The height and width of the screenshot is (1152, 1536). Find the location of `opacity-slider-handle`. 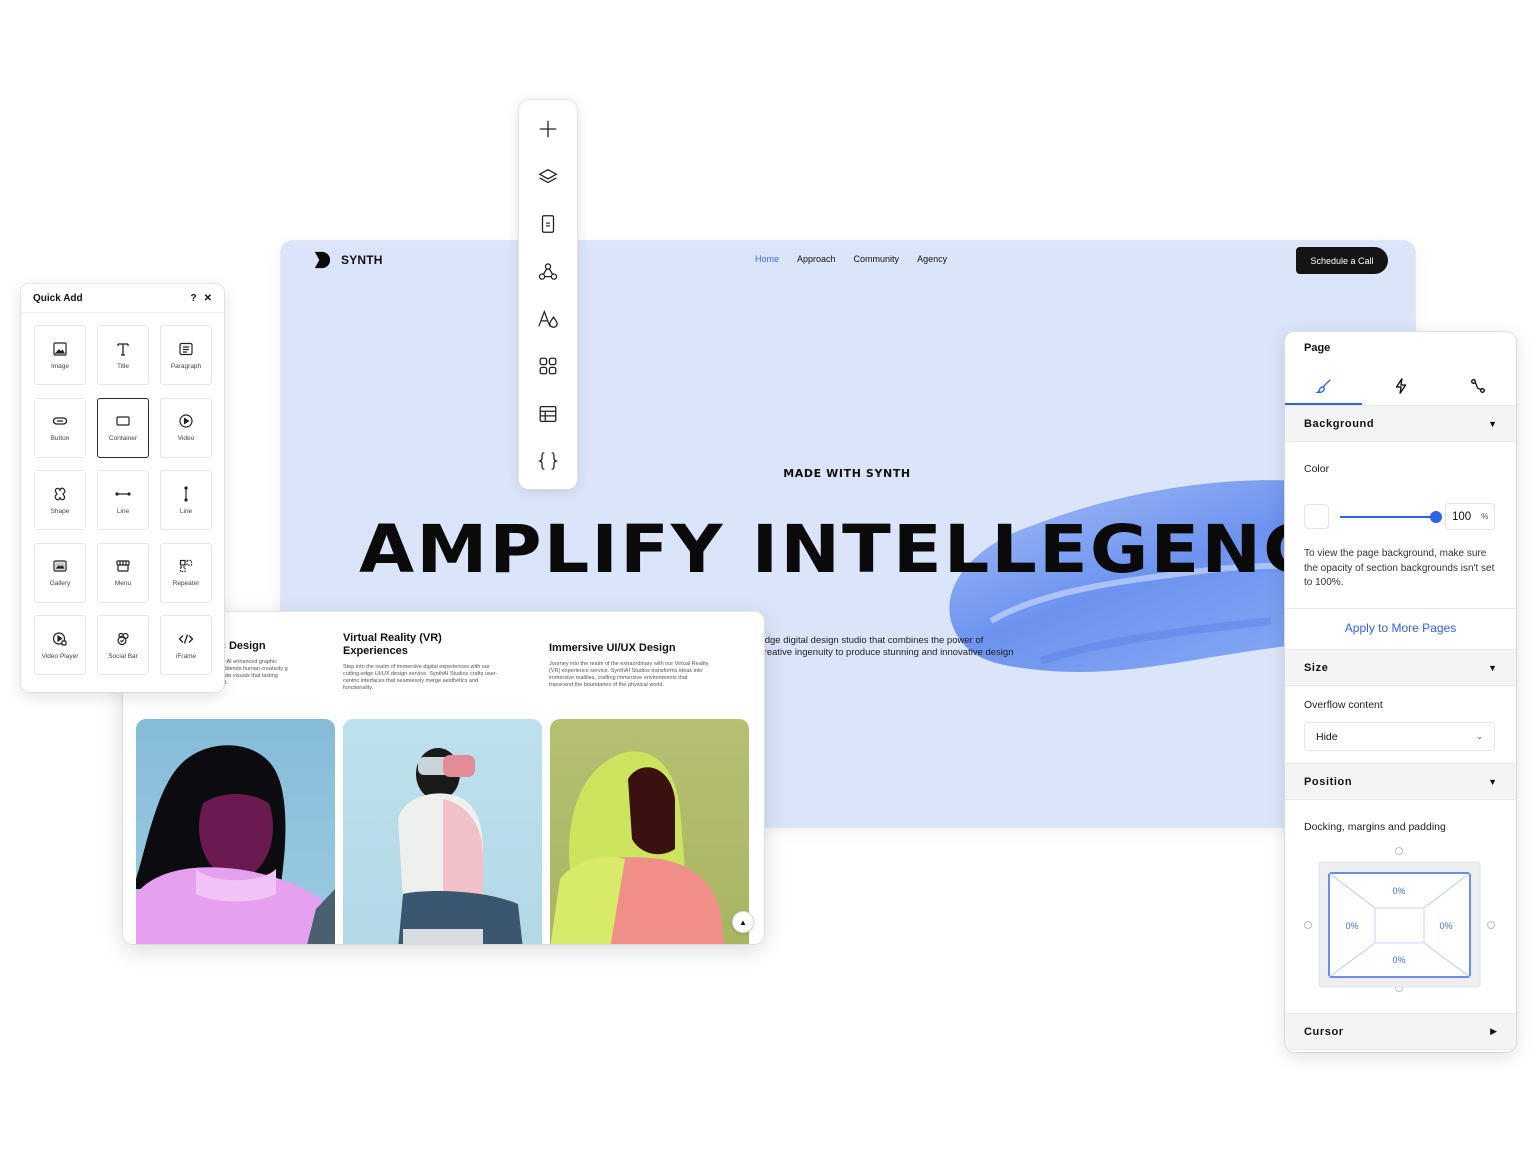

opacity-slider-handle is located at coordinates (1436, 517).